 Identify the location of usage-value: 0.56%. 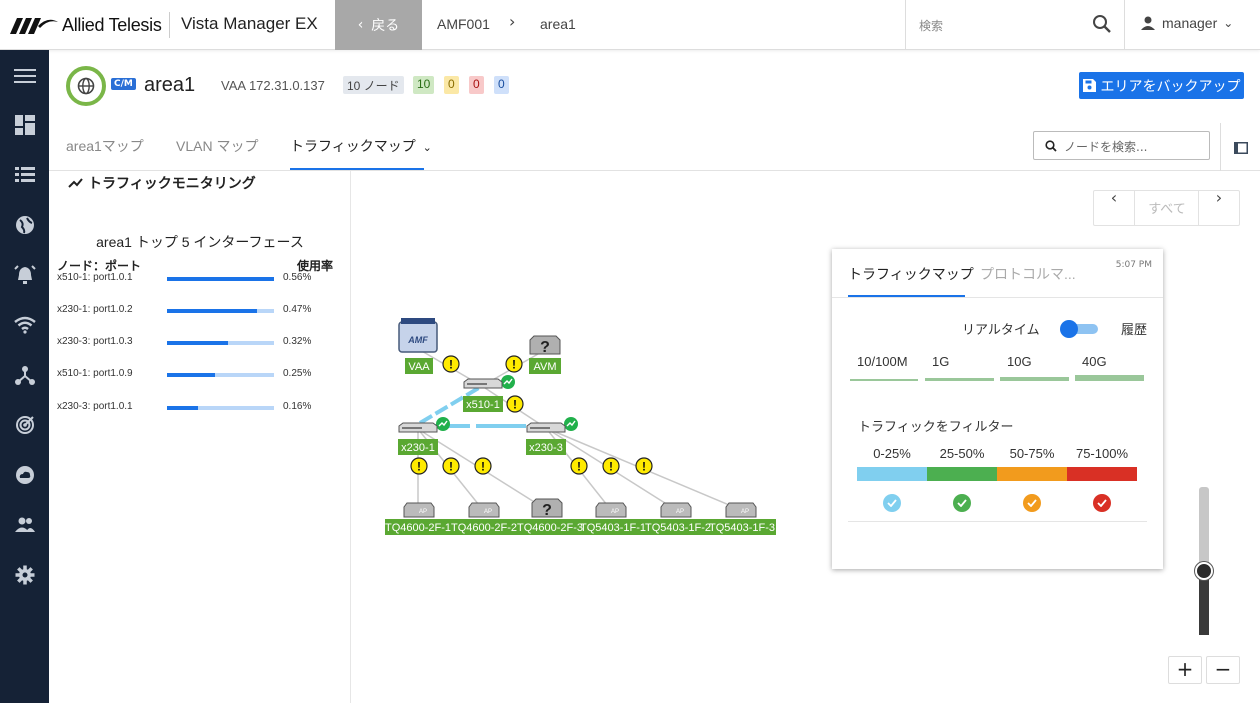
(297, 277).